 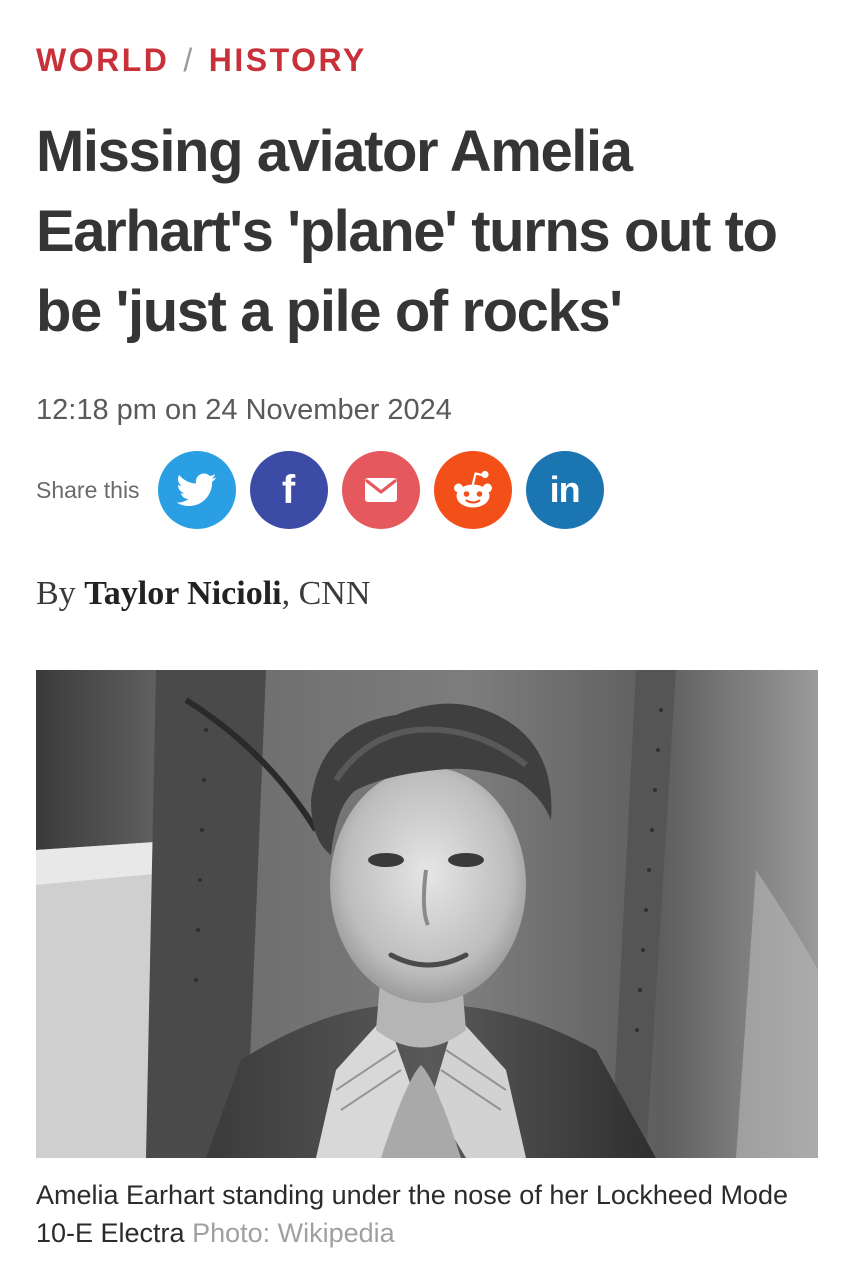 I want to click on byline-prefix: By, so click(x=56, y=593).